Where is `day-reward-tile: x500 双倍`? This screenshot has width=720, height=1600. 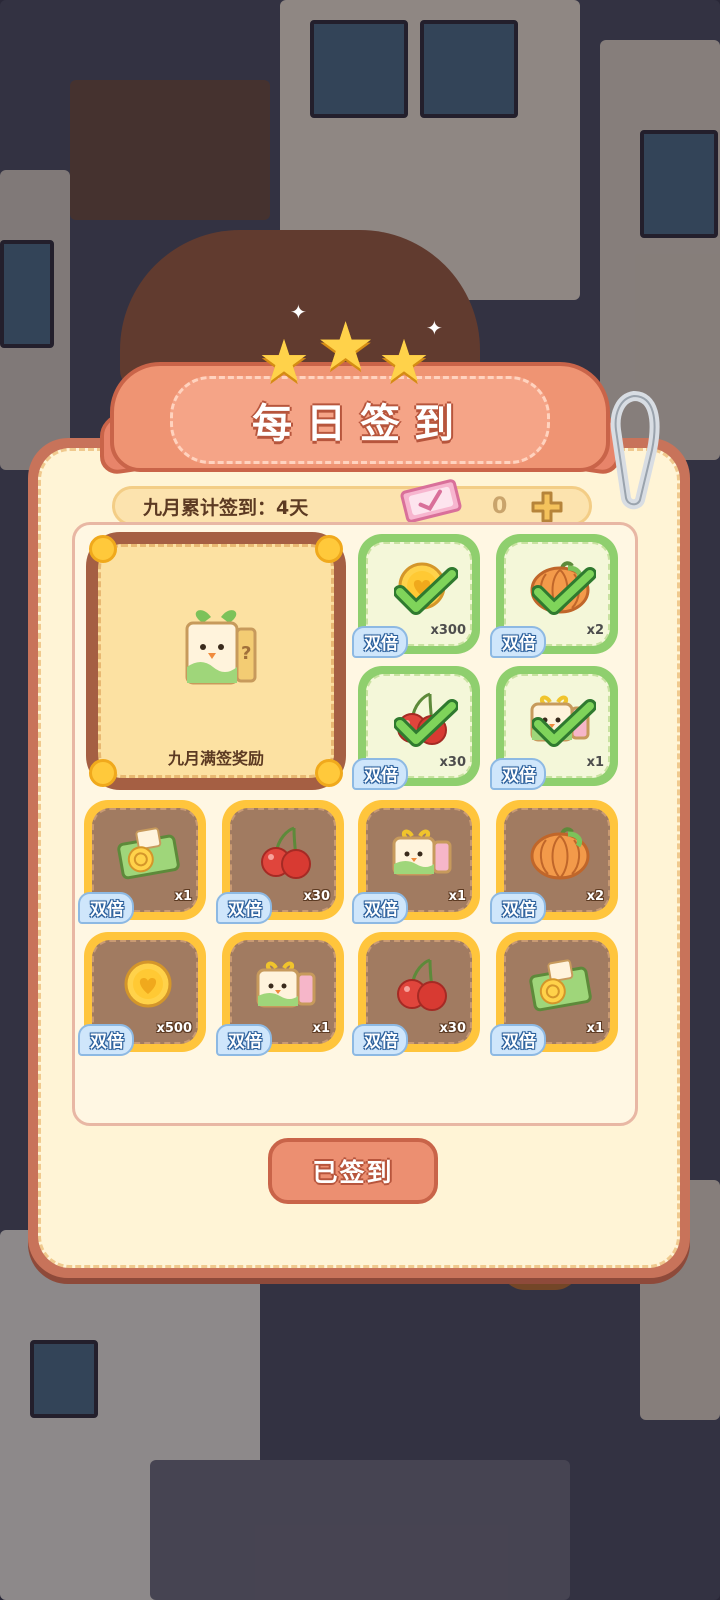
day-reward-tile: x500 双倍 is located at coordinates (142, 994).